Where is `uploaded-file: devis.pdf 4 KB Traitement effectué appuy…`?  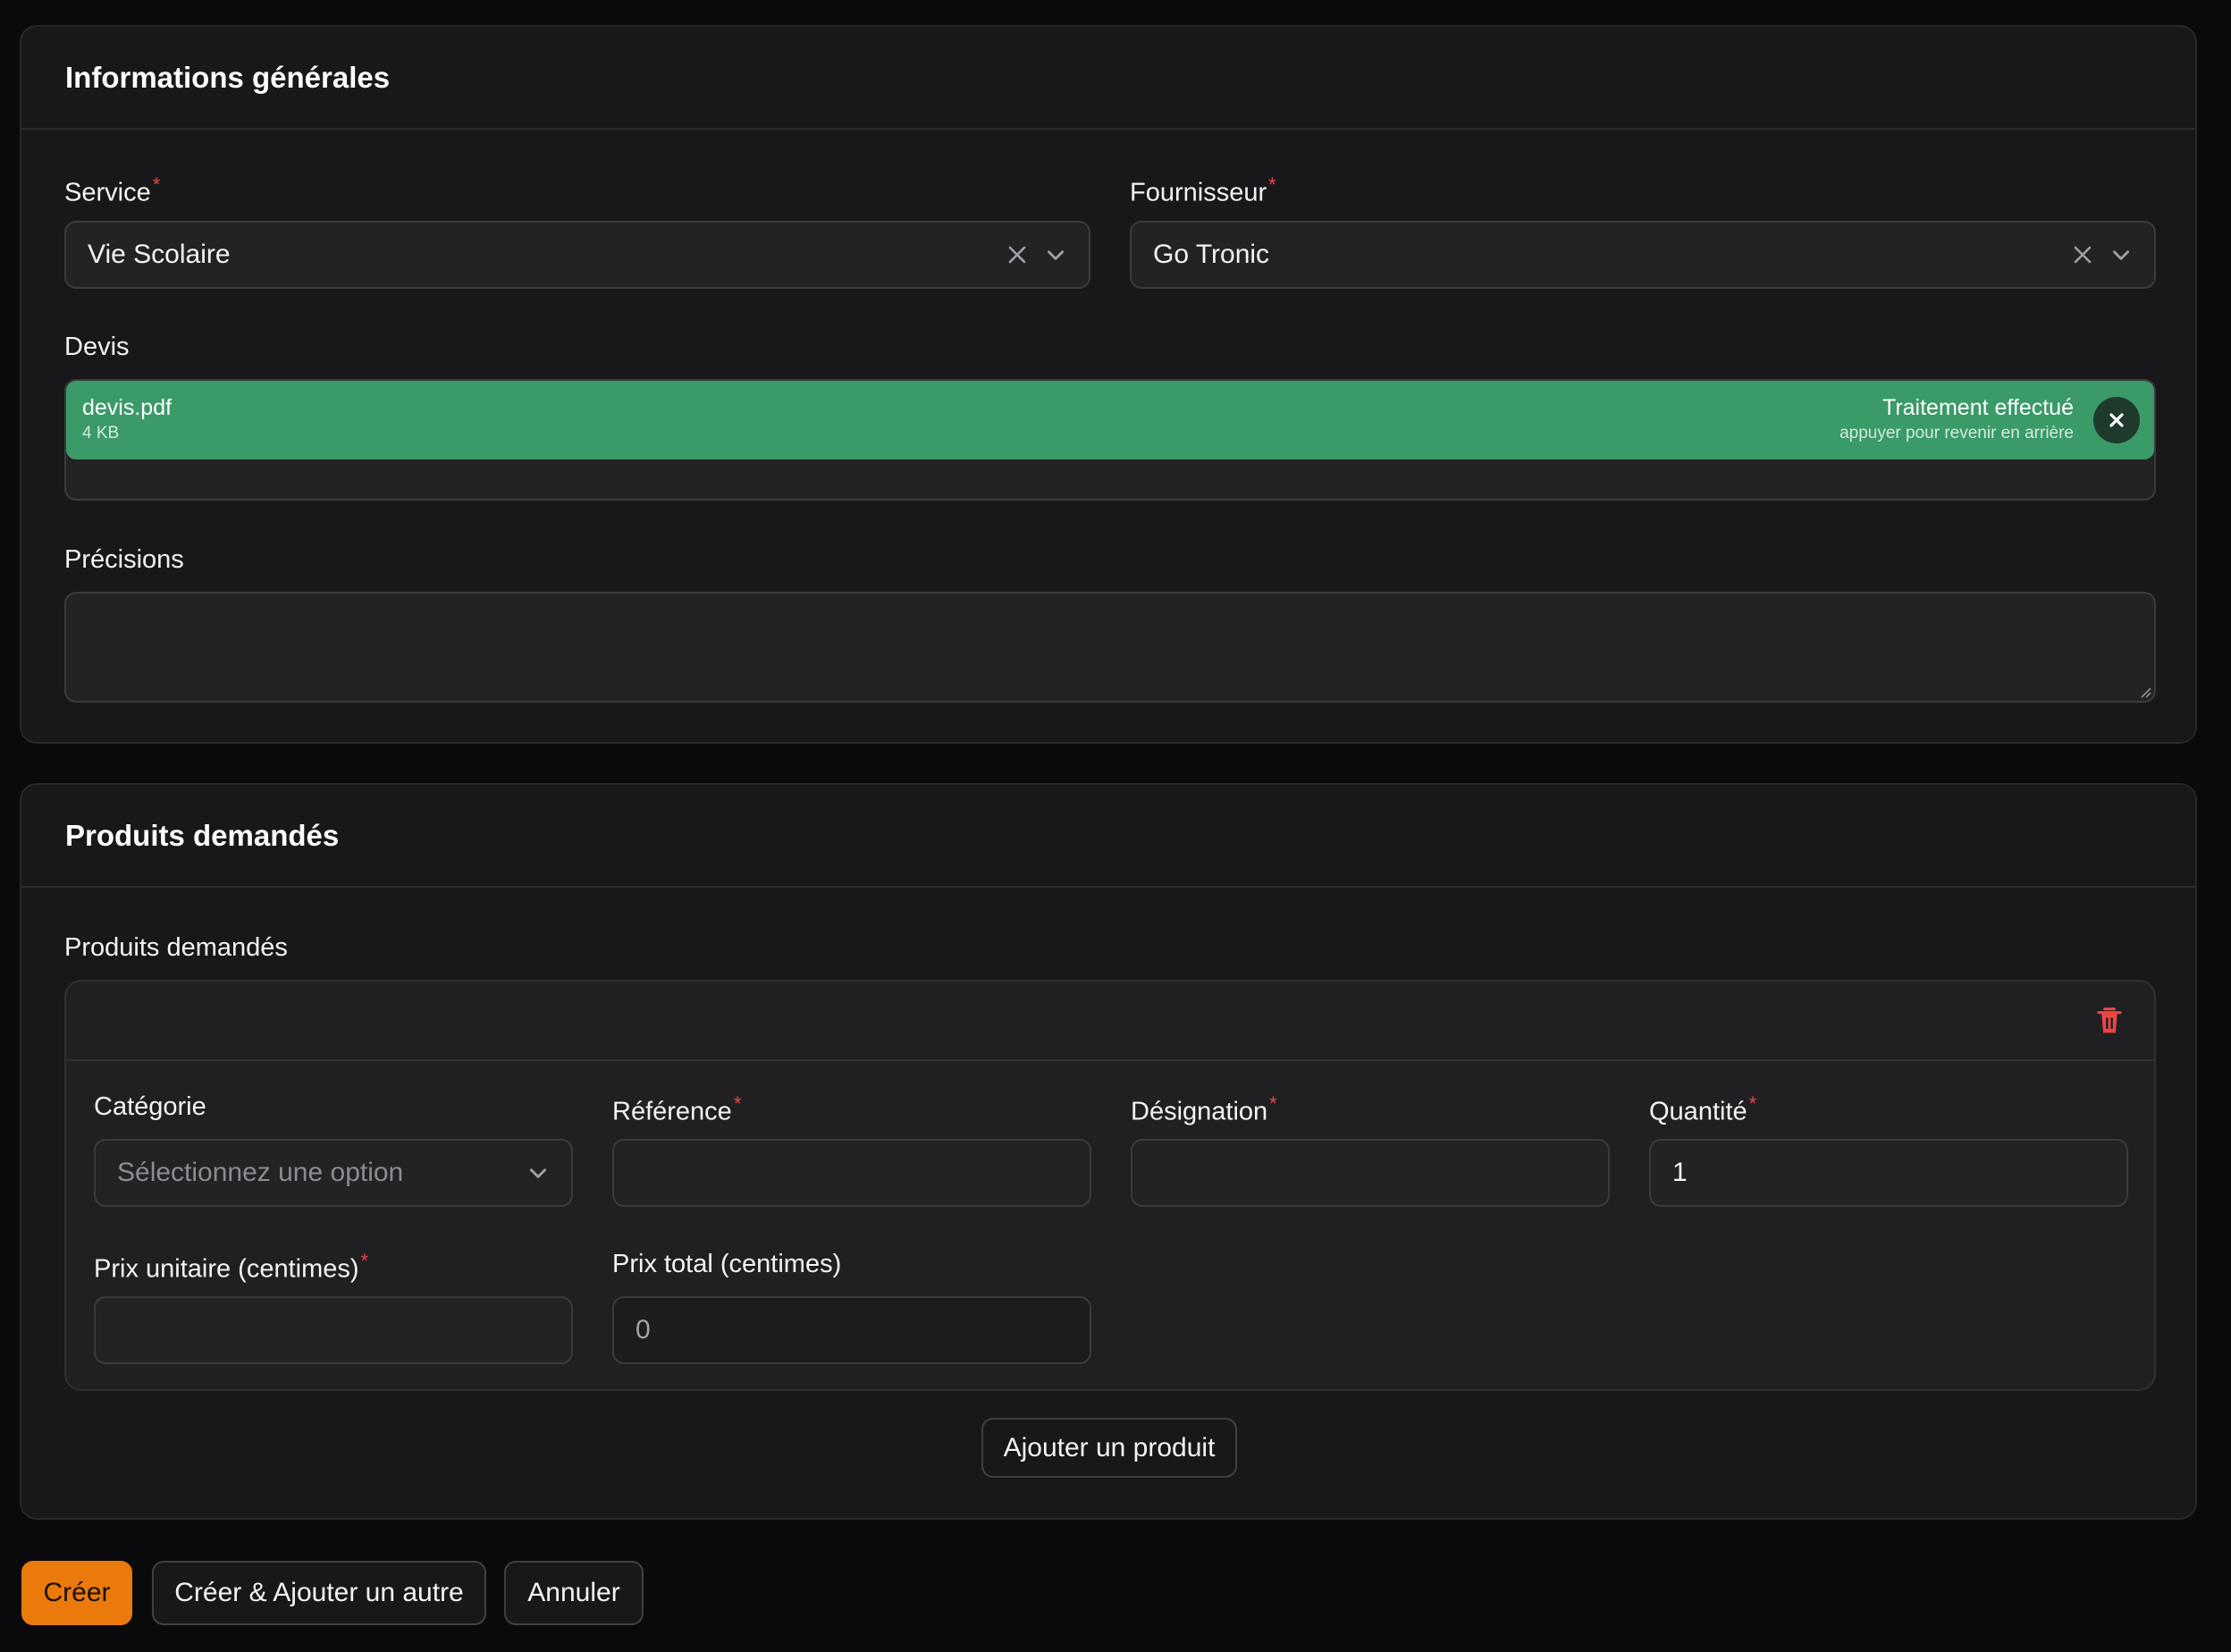
uploaded-file: devis.pdf 4 KB Traitement effectué appuy… is located at coordinates (1110, 420).